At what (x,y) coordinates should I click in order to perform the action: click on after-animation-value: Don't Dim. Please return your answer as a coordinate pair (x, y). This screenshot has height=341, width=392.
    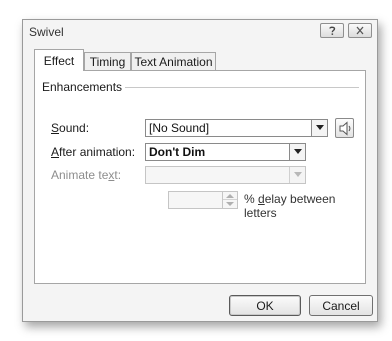
    Looking at the image, I should click on (177, 152).